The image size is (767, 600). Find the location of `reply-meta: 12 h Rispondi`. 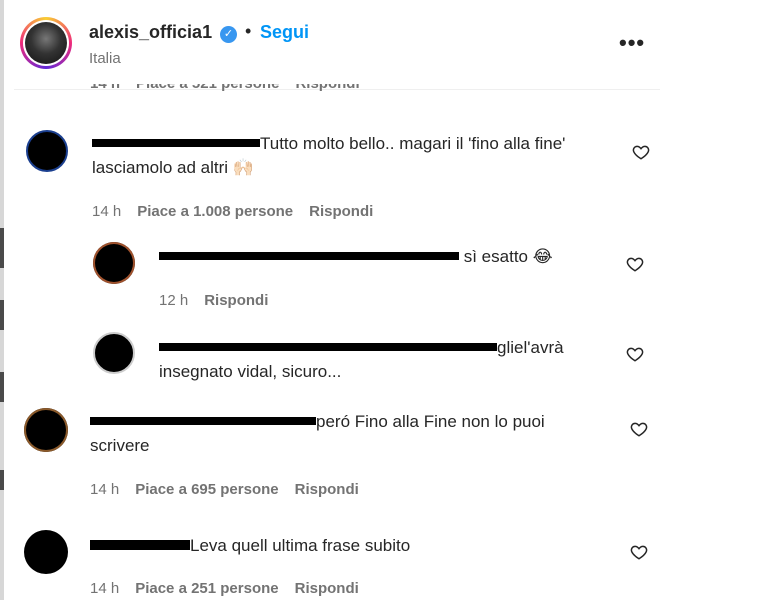

reply-meta: 12 h Rispondi is located at coordinates (221, 300).